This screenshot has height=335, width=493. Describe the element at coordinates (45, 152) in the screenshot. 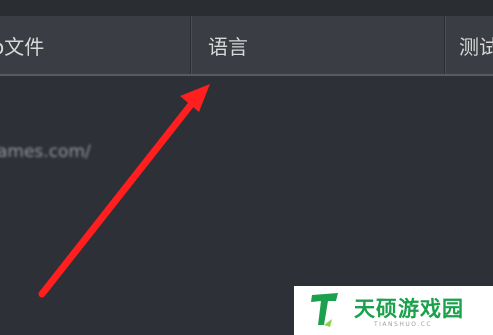

I see `url-text: ames.com/` at that location.